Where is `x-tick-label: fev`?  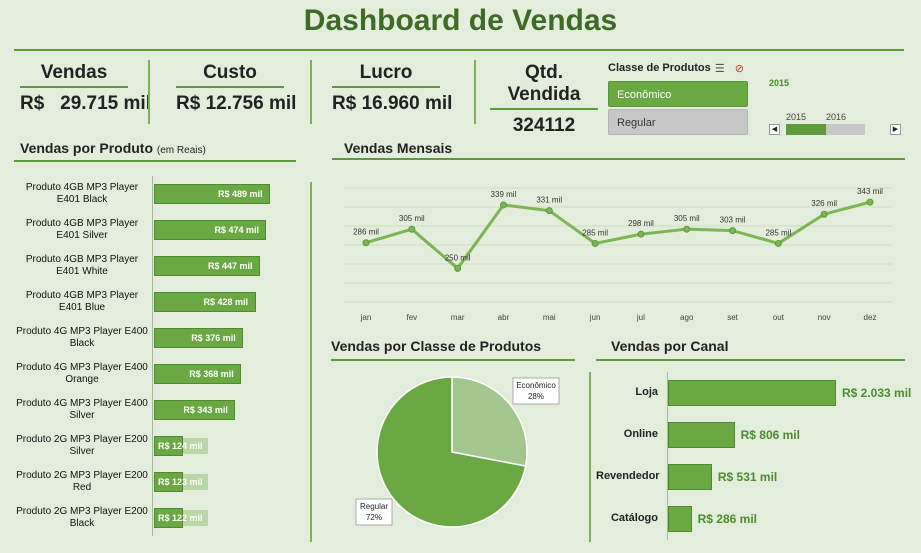 x-tick-label: fev is located at coordinates (411, 317).